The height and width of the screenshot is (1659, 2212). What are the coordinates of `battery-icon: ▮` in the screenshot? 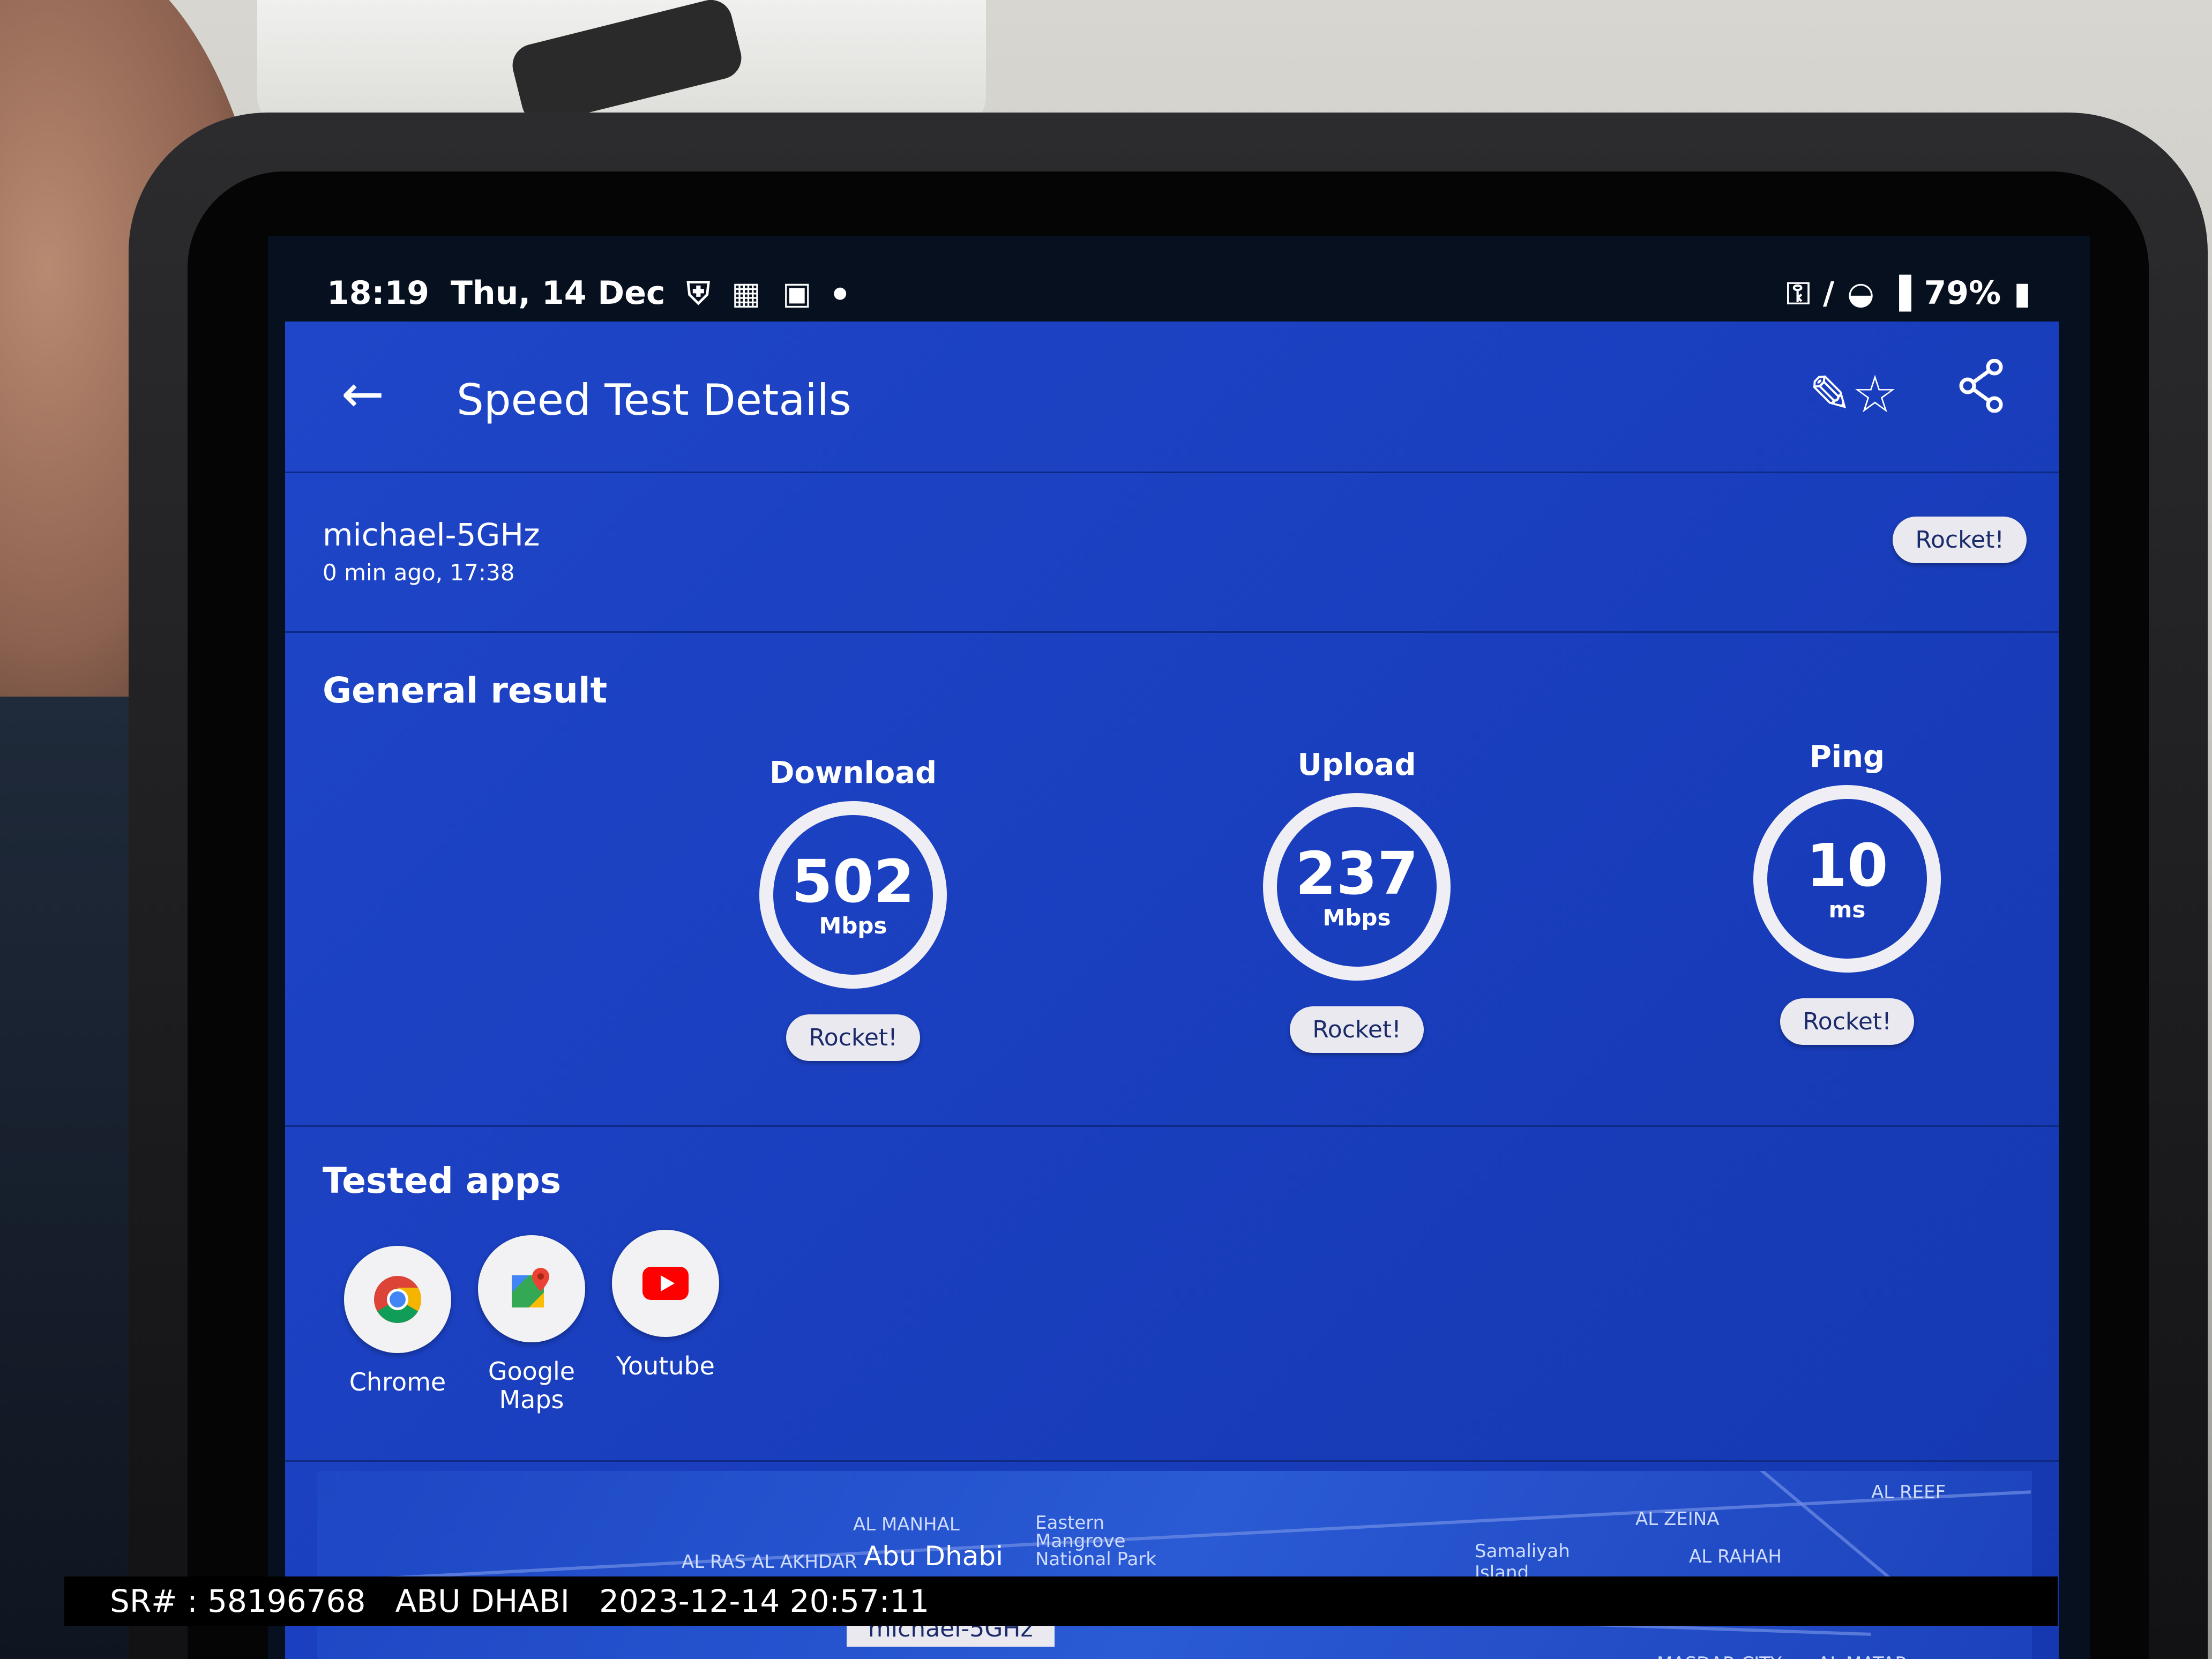 It's located at (2022, 293).